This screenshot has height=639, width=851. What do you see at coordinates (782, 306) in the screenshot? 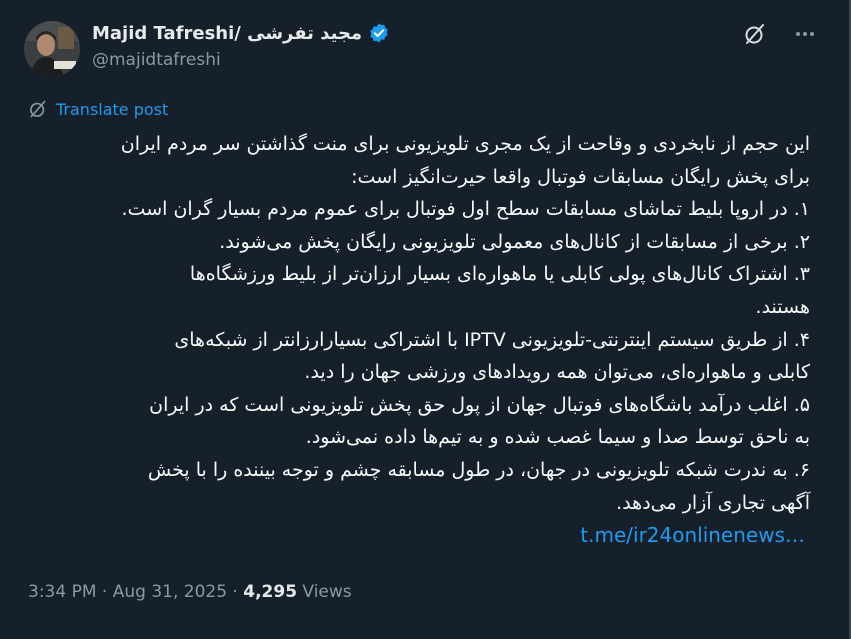
I see `post-text-line: هستند.` at bounding box center [782, 306].